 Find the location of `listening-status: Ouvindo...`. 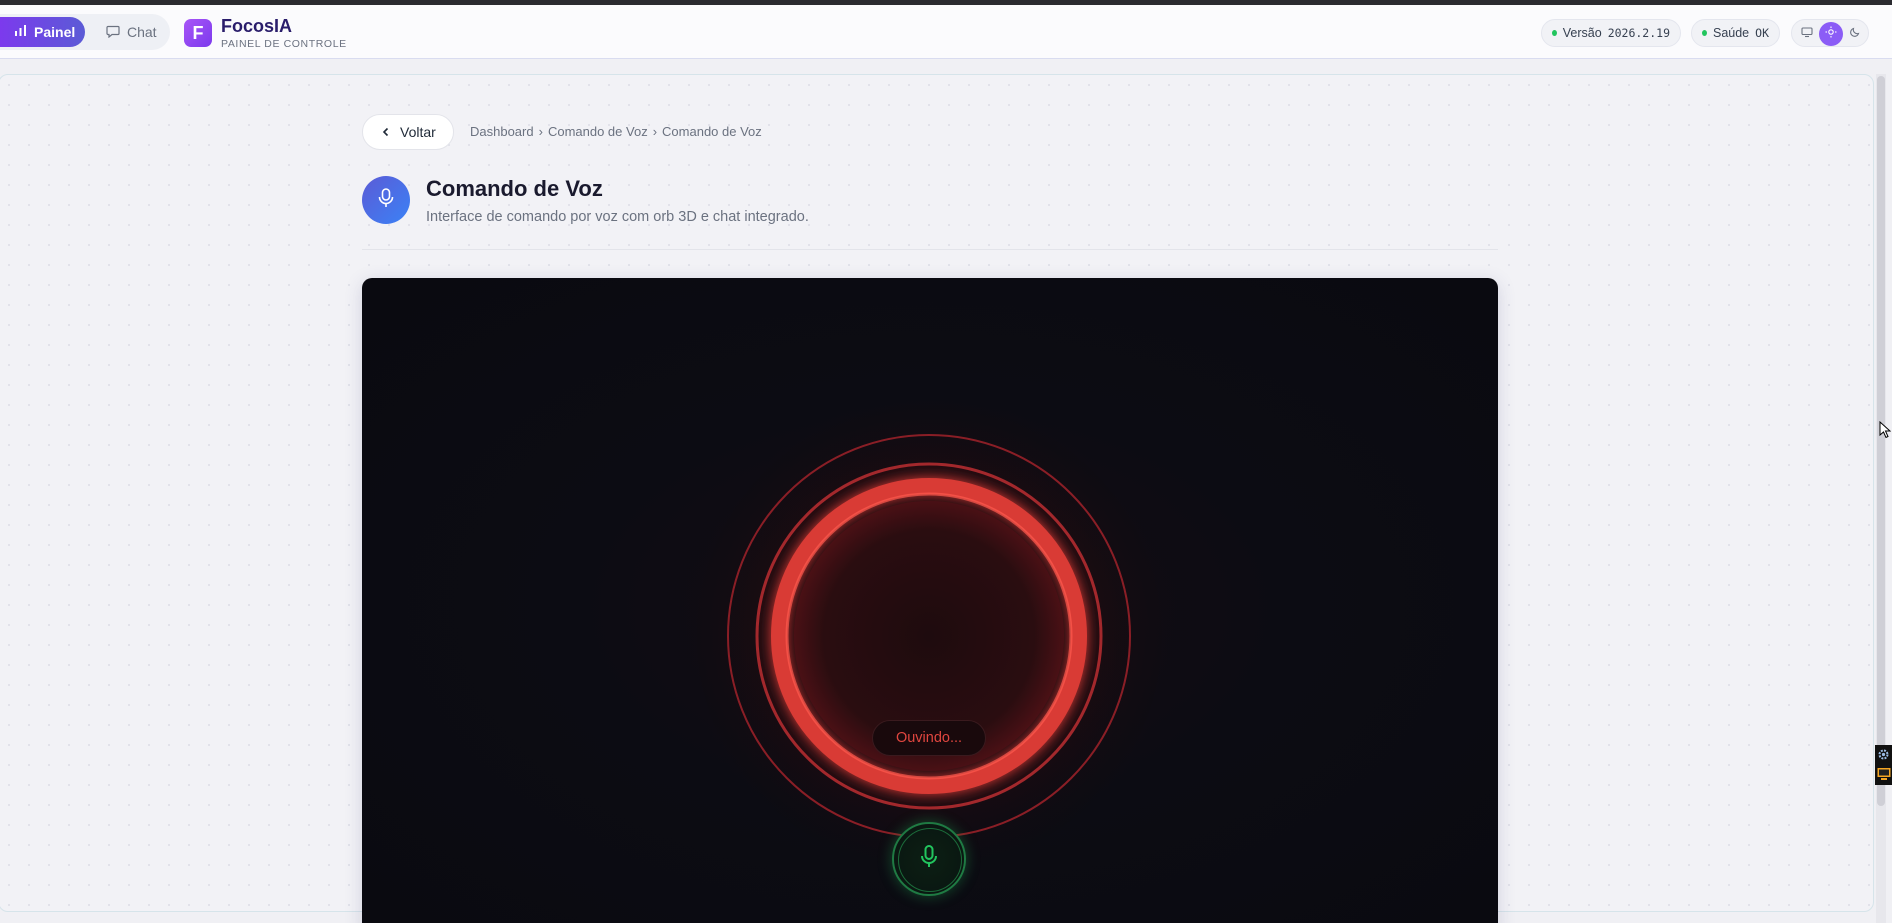

listening-status: Ouvindo... is located at coordinates (929, 738).